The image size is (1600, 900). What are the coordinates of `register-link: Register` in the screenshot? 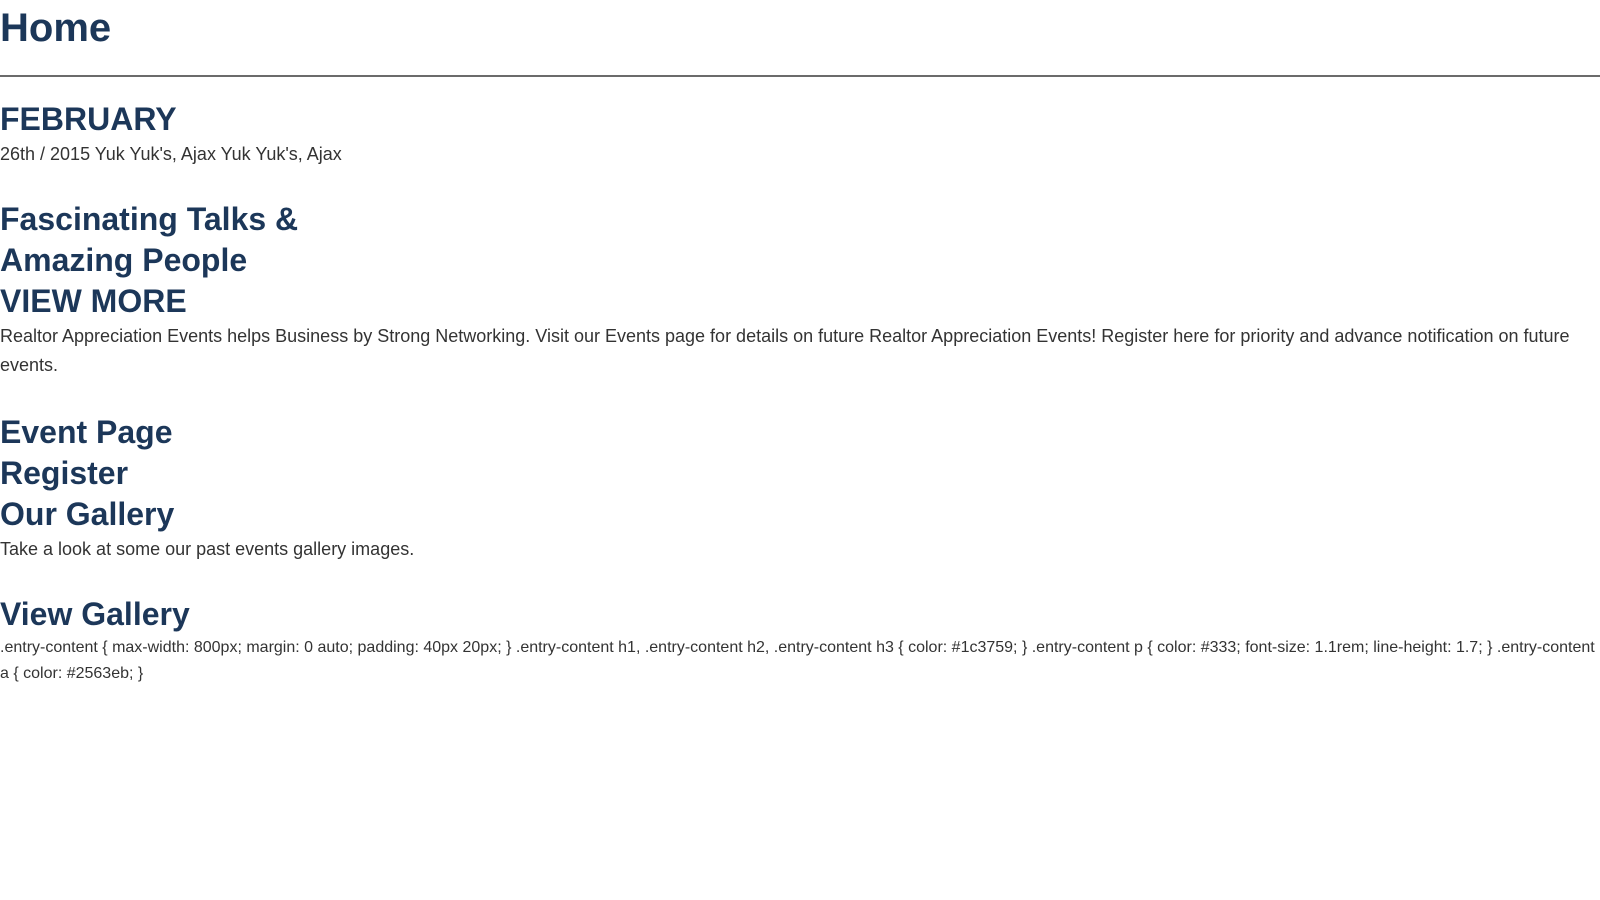 It's located at (800, 473).